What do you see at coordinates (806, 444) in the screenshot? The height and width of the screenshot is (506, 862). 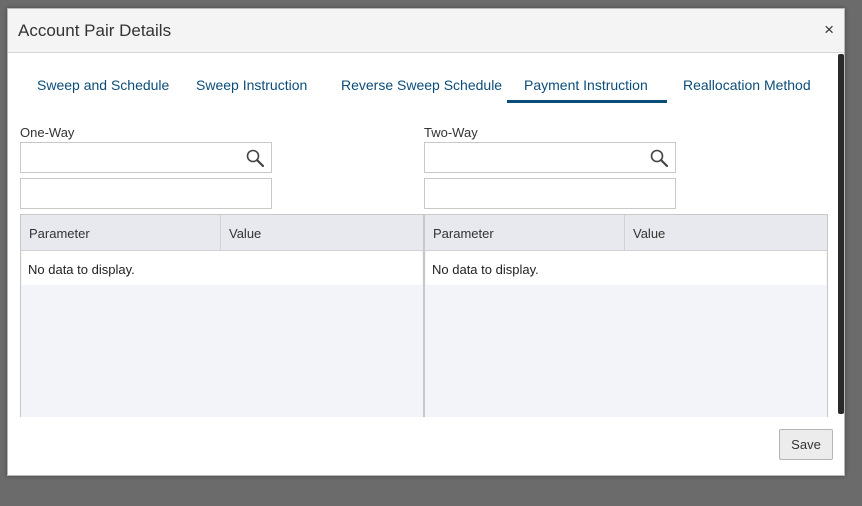 I see `save-button: Save` at bounding box center [806, 444].